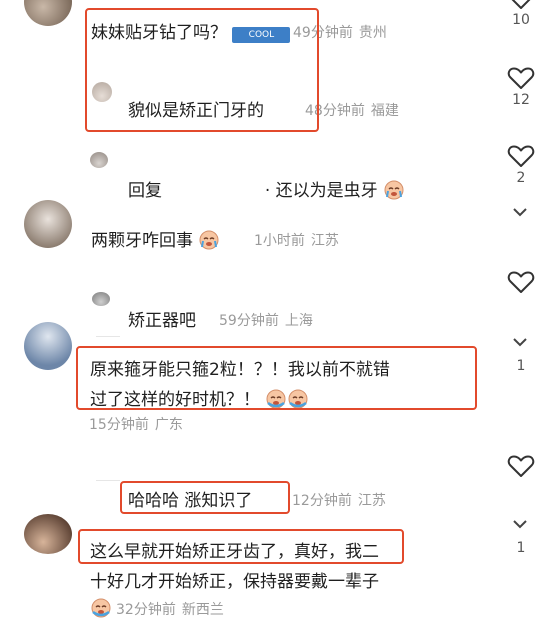 This screenshot has height=640, width=560. I want to click on reply-text: 矫正器吧, so click(162, 321).